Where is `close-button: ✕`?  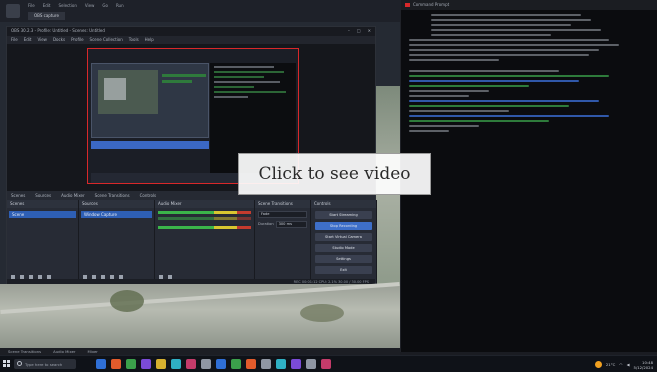
close-button: ✕ is located at coordinates (369, 30).